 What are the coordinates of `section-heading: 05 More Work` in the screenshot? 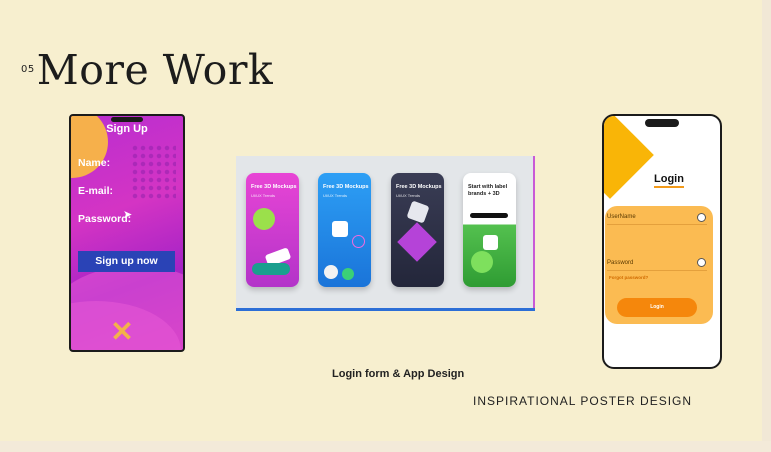 It's located at (147, 70).